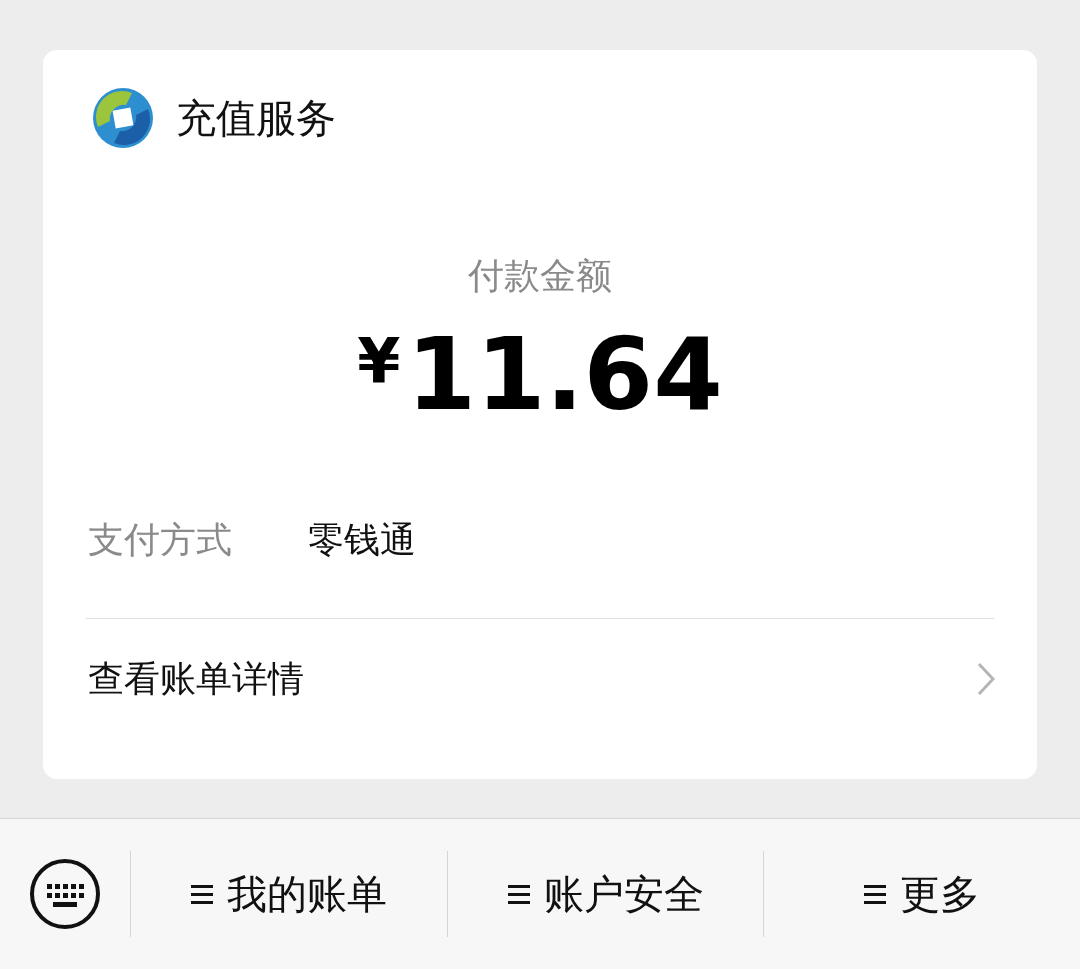 The image size is (1080, 969). Describe the element at coordinates (986, 679) in the screenshot. I see `chevron-right-icon` at that location.